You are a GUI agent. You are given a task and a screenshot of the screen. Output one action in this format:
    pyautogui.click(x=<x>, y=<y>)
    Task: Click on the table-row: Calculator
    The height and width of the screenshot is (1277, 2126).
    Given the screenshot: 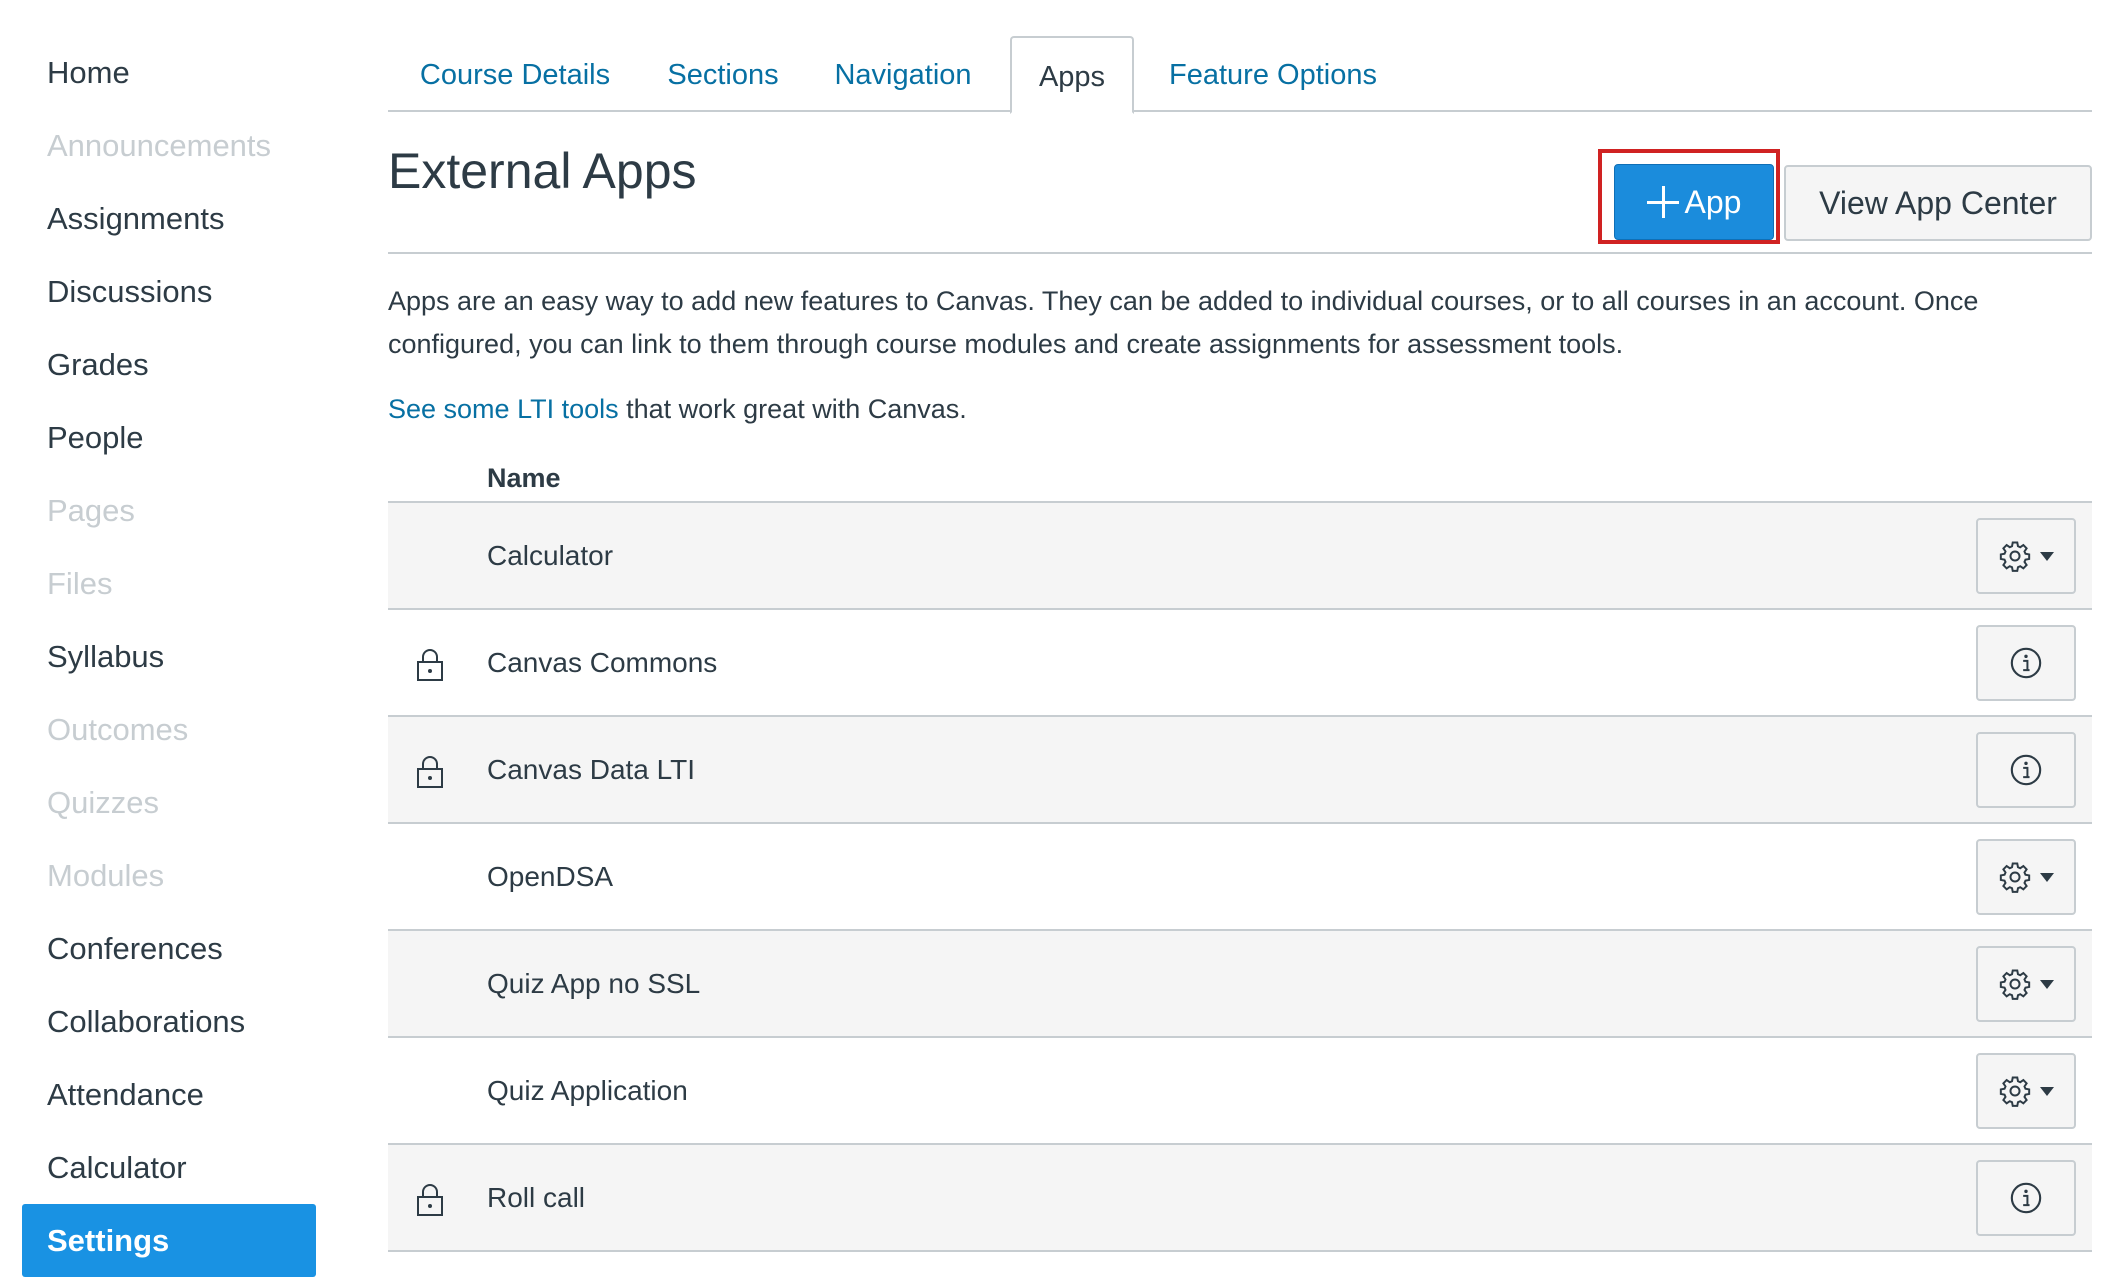 What is the action you would take?
    pyautogui.click(x=1240, y=556)
    